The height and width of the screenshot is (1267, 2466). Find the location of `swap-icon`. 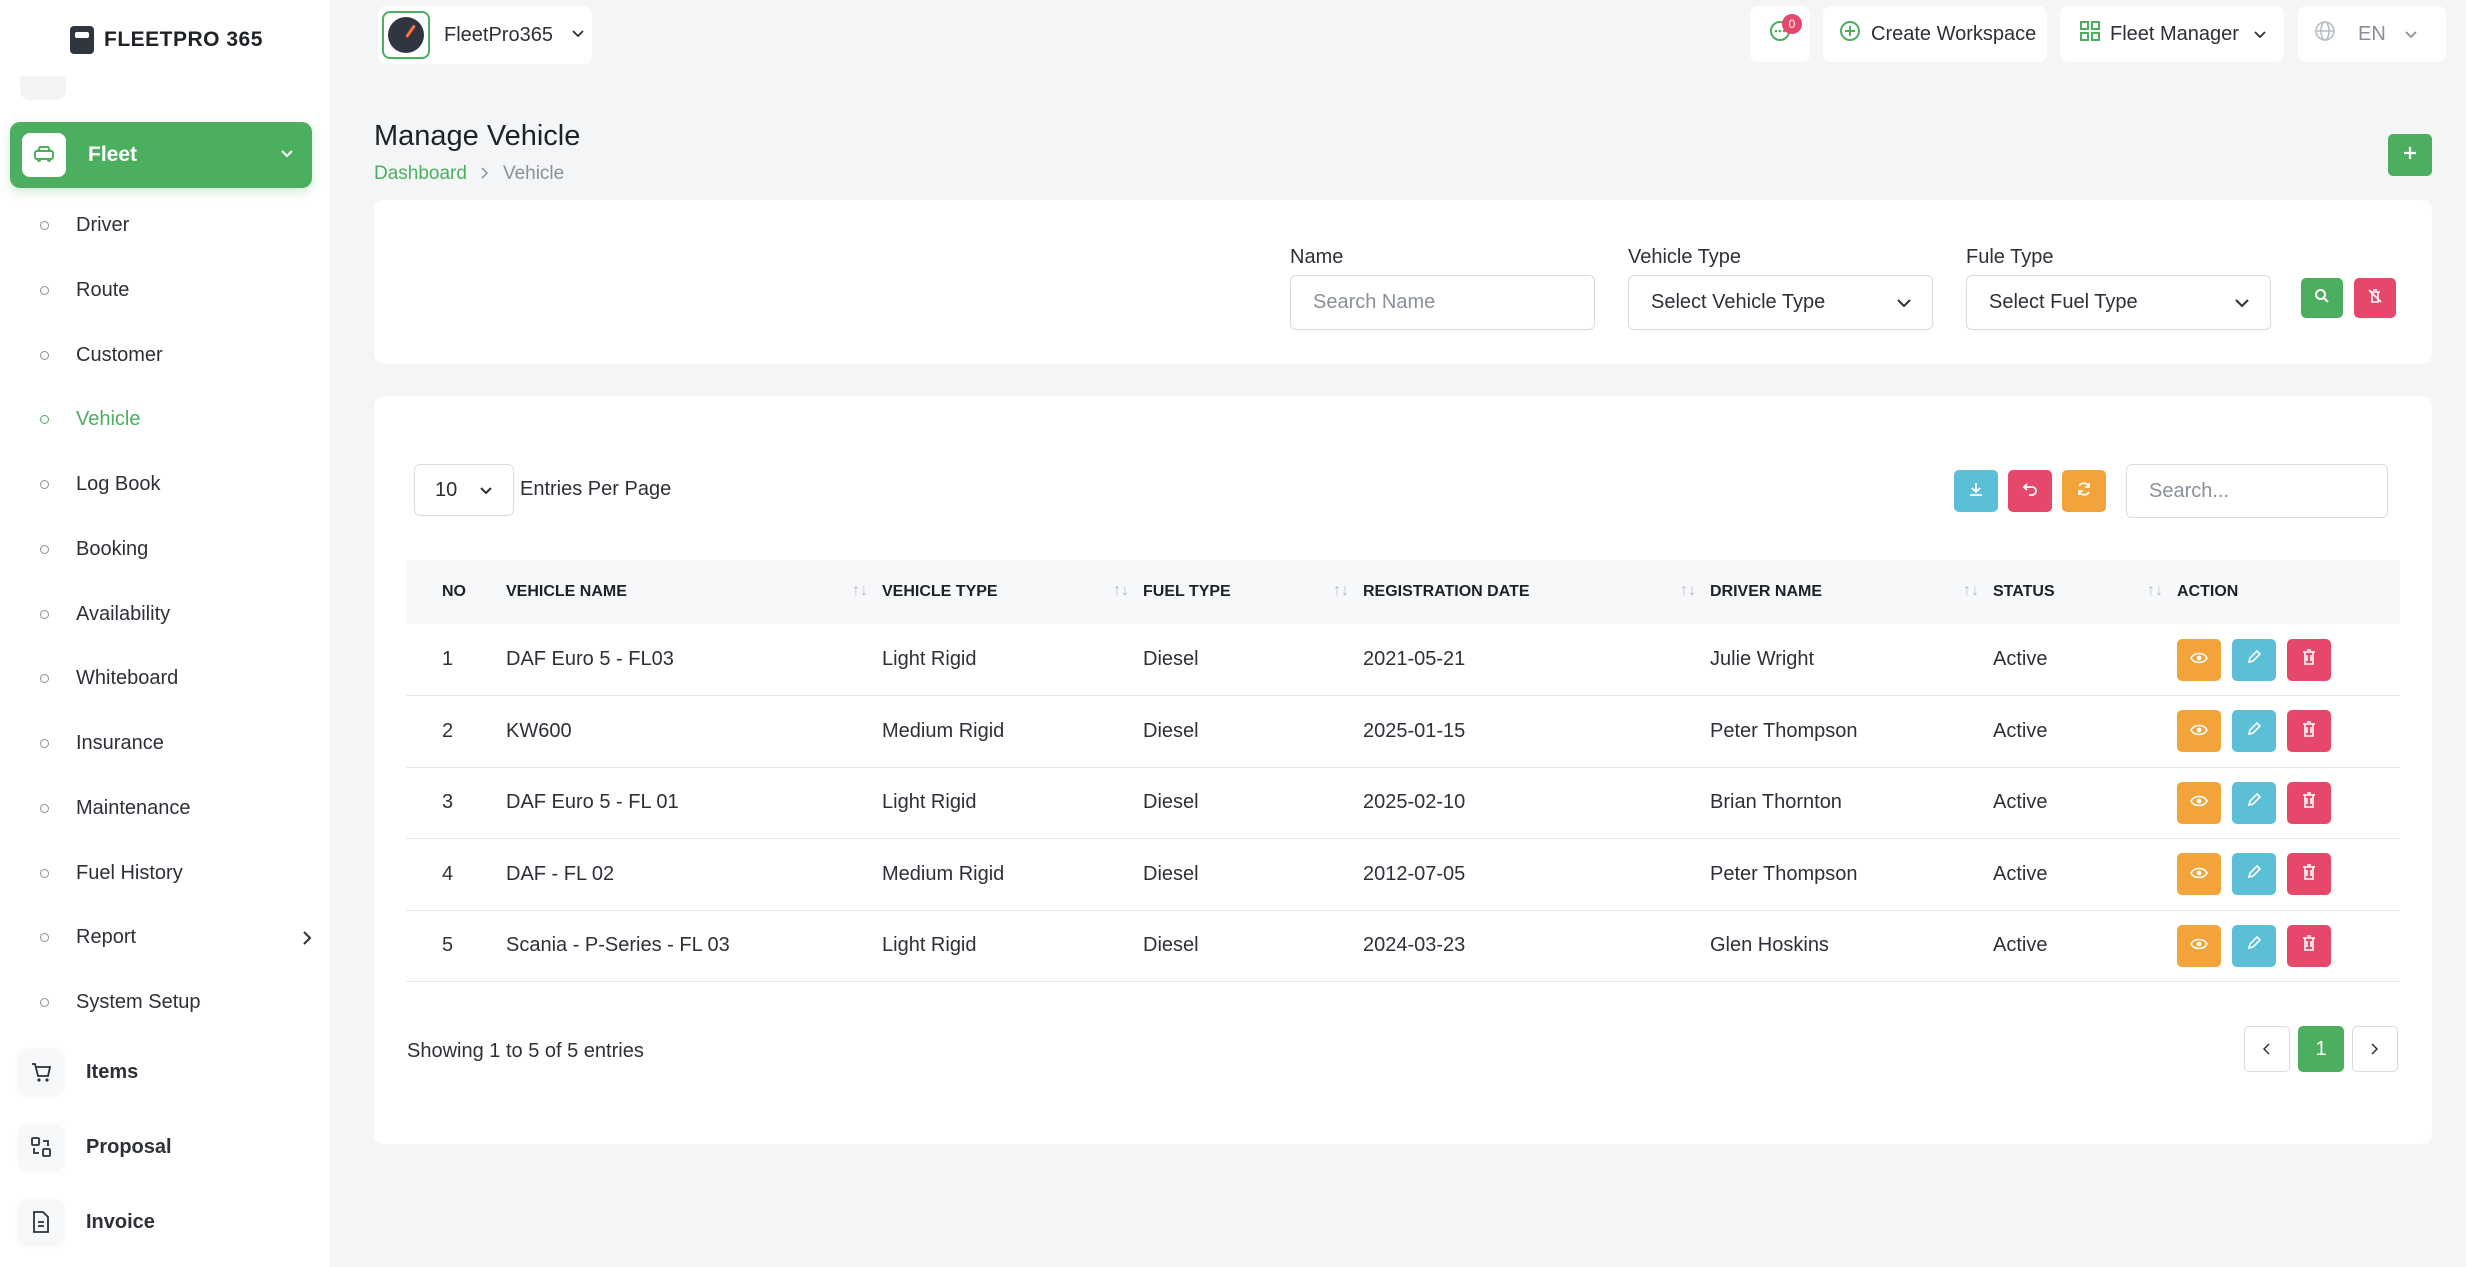

swap-icon is located at coordinates (41, 1147).